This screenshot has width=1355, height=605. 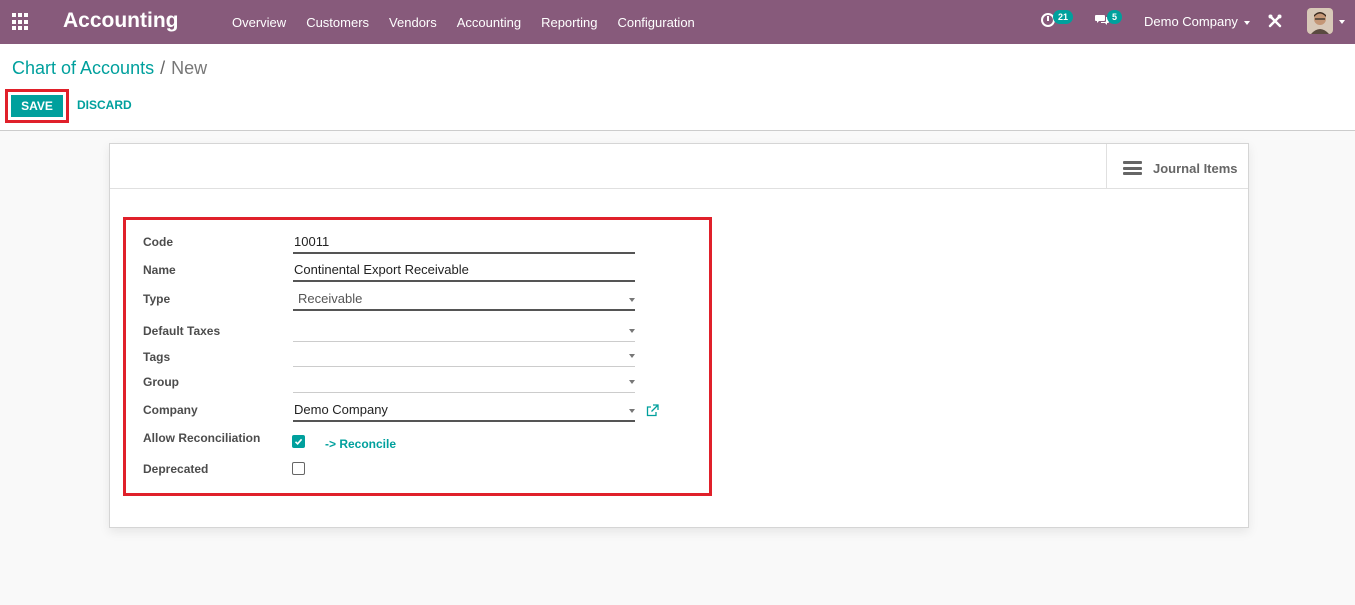 What do you see at coordinates (413, 22) in the screenshot?
I see `menu-item-vendors: Vendors` at bounding box center [413, 22].